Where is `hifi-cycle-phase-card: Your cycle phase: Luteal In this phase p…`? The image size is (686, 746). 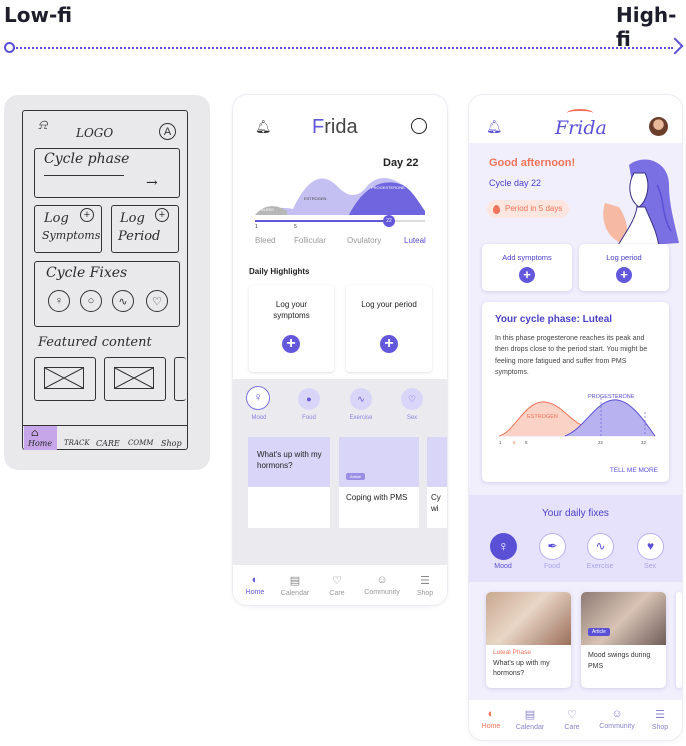 hifi-cycle-phase-card: Your cycle phase: Luteal In this phase p… is located at coordinates (575, 392).